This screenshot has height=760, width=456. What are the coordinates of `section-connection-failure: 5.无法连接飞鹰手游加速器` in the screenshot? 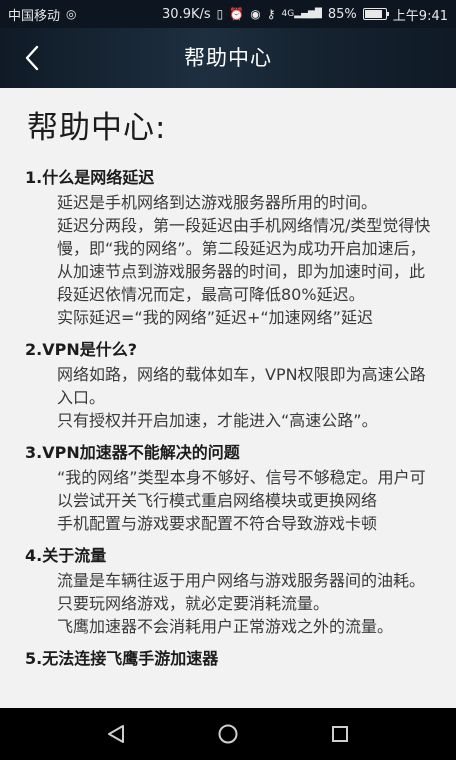 It's located at (228, 659).